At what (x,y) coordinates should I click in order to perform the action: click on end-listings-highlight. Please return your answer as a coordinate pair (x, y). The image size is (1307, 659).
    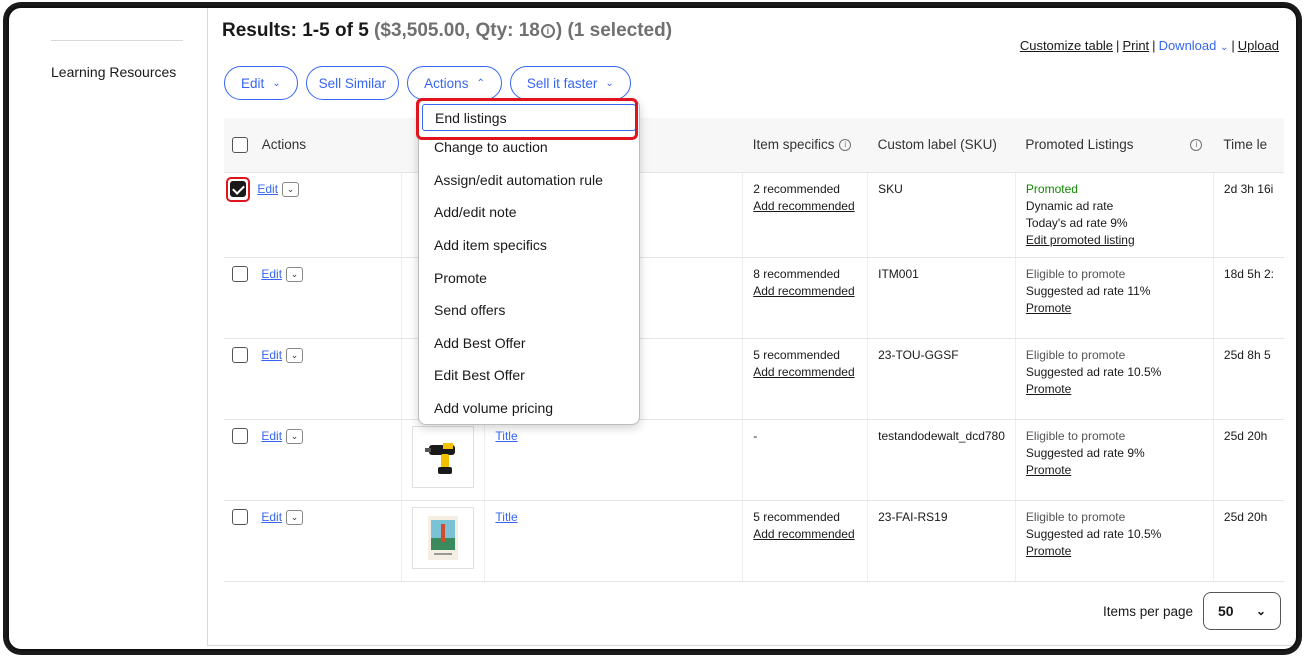
    Looking at the image, I should click on (527, 119).